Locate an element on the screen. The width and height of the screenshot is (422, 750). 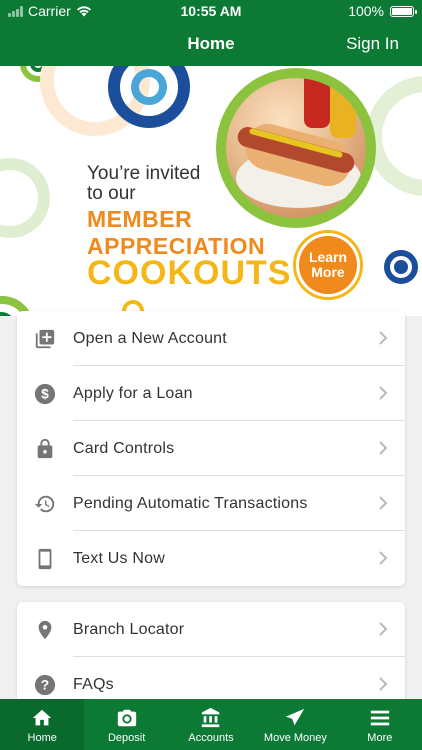
learn-more-button: Learn More is located at coordinates (328, 265).